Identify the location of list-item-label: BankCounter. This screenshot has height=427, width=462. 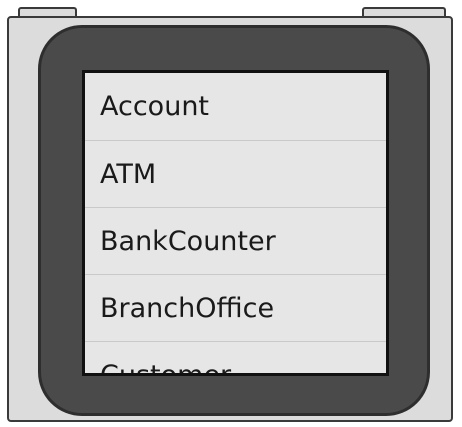
(188, 241).